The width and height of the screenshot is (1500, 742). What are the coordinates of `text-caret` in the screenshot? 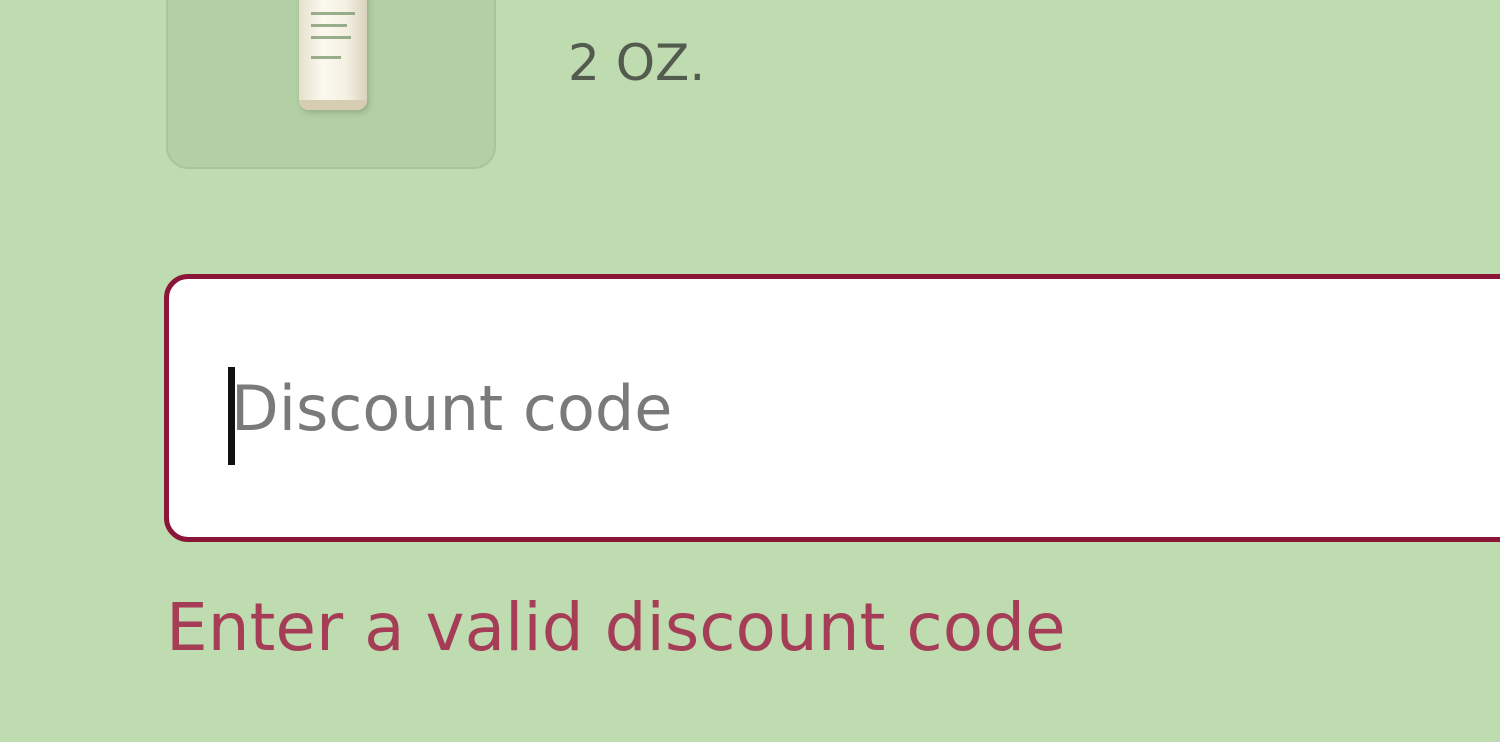 It's located at (231, 416).